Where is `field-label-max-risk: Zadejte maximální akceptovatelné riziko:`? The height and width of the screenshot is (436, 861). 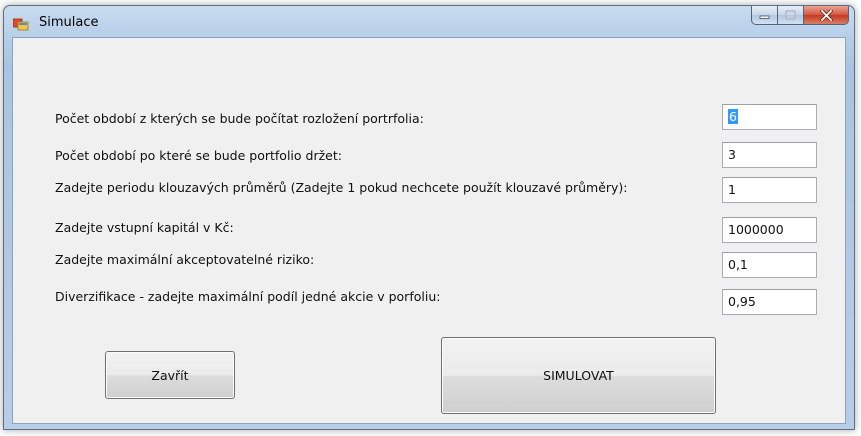
field-label-max-risk: Zadejte maximální akceptovatelné riziko: is located at coordinates (185, 259).